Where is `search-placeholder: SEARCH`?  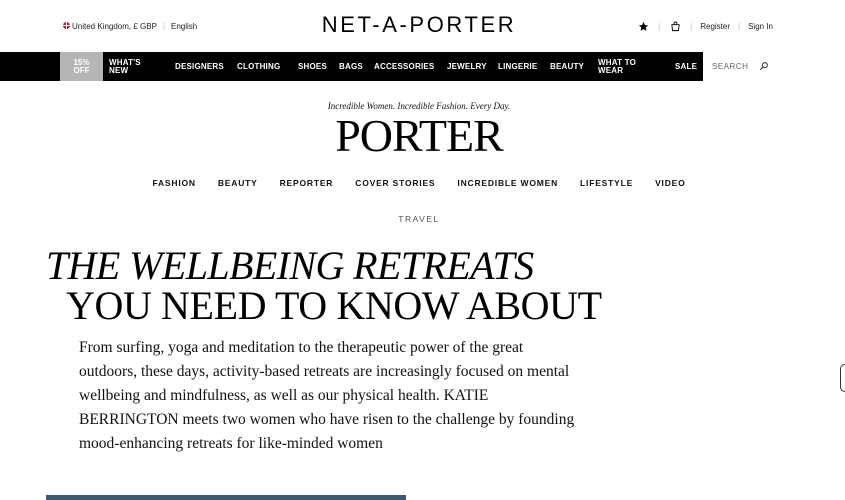 search-placeholder: SEARCH is located at coordinates (730, 66).